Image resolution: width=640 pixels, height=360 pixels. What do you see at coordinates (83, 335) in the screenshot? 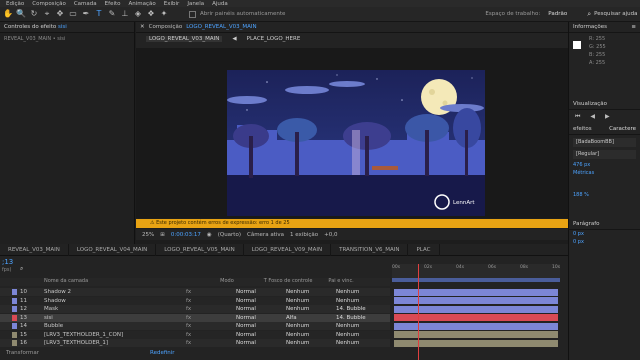
I see `layer-name: [LRV3_TEXTHOLDER_1_CON]` at bounding box center [83, 335].